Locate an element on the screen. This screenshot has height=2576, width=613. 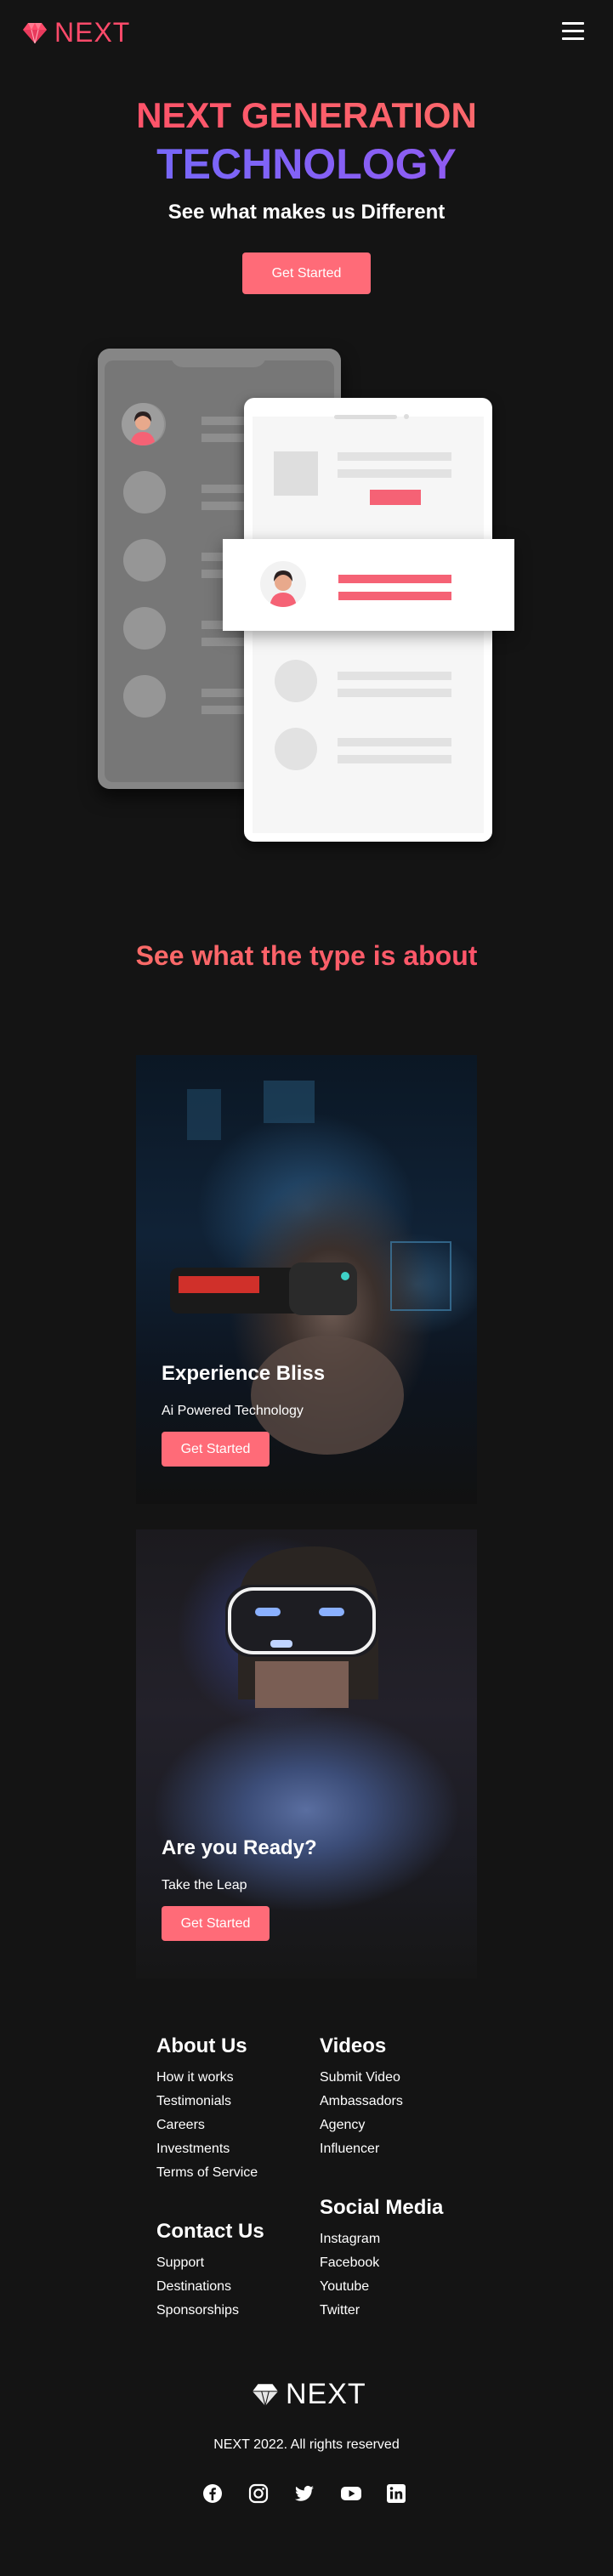
footer-link: Facebook is located at coordinates (381, 2263).